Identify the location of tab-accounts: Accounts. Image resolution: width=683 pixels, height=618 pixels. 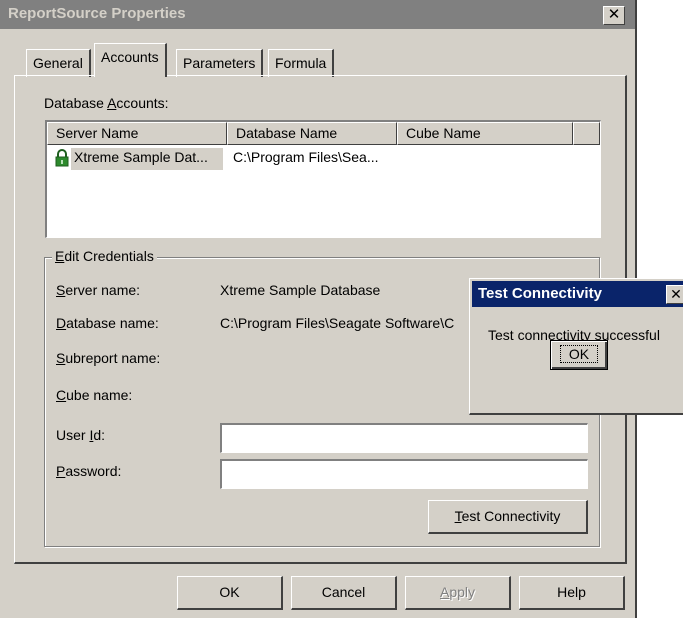
(130, 60).